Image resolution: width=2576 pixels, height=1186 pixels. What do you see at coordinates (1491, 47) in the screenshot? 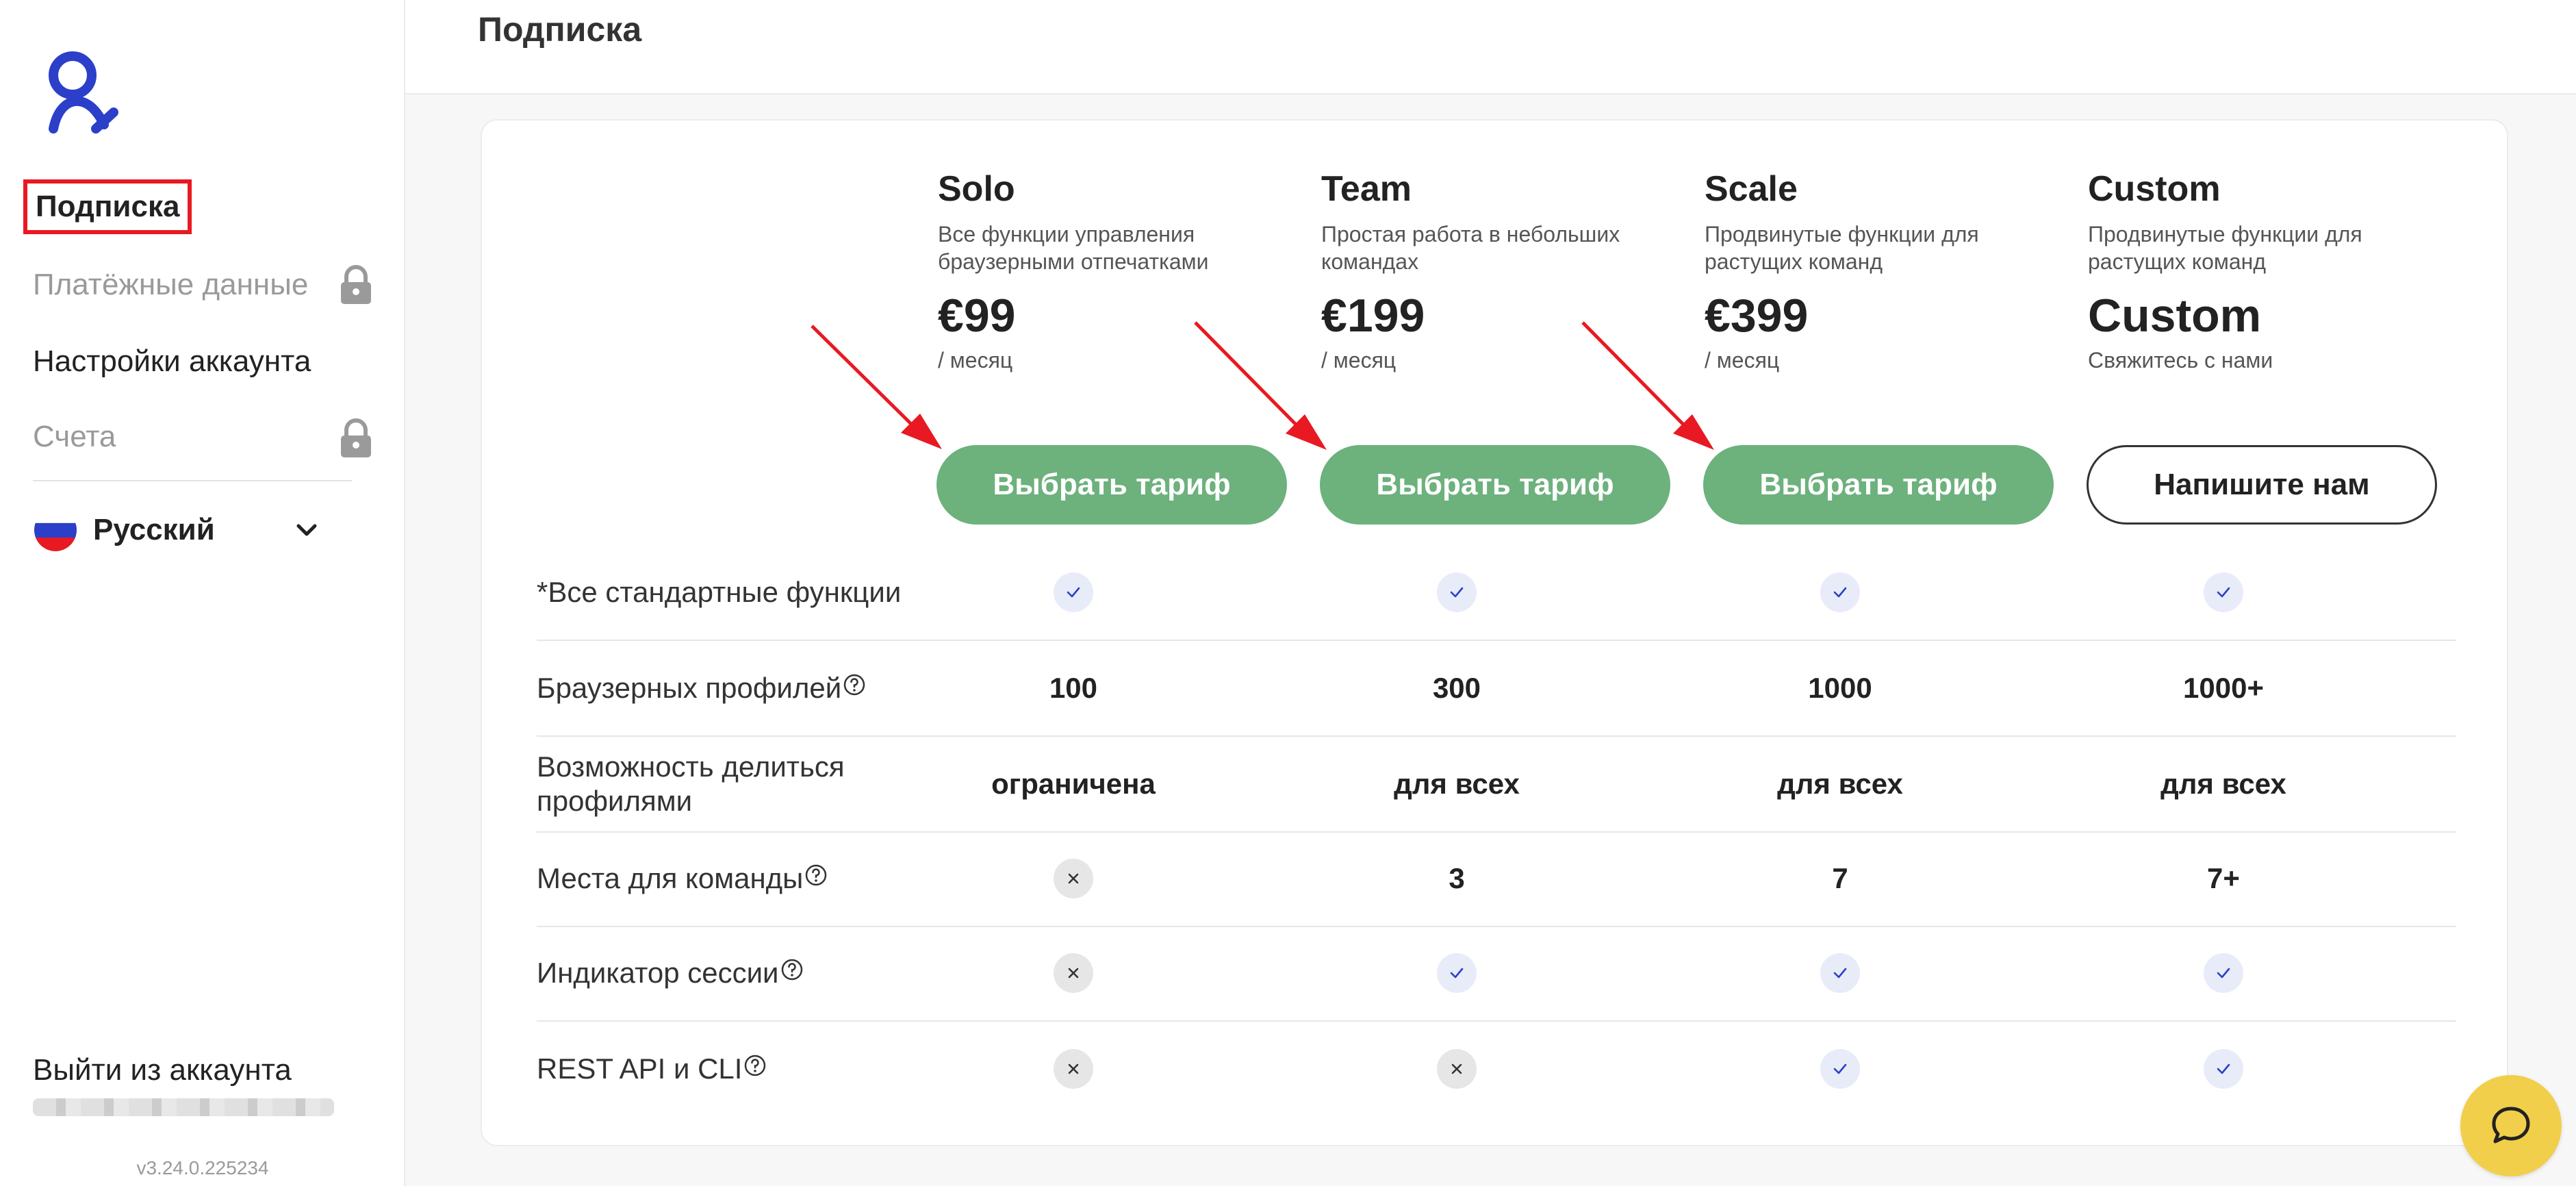
I see `page-header: Подписка` at bounding box center [1491, 47].